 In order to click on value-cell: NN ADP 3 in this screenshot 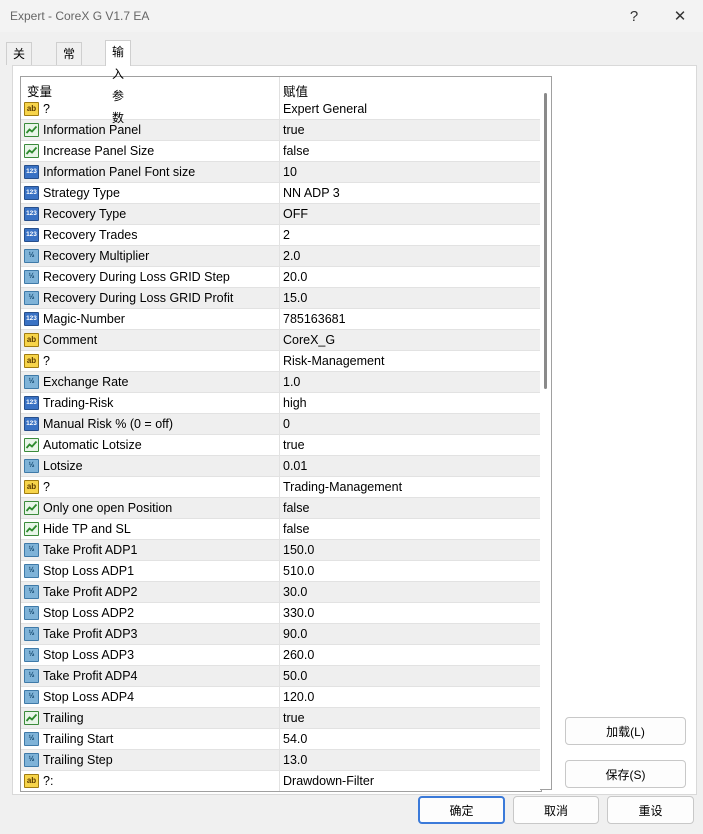, I will do `click(311, 193)`.